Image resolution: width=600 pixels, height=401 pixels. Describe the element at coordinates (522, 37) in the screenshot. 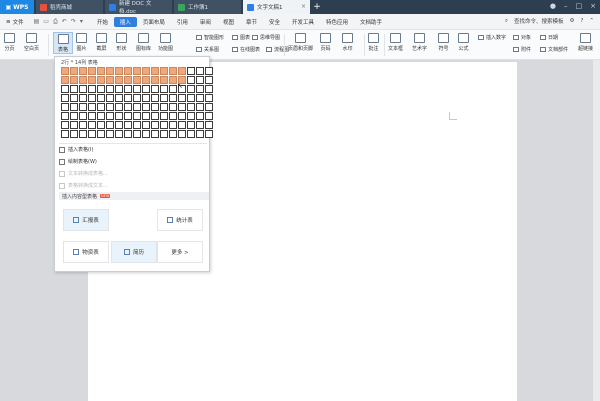

I see `object-button: 对象` at that location.